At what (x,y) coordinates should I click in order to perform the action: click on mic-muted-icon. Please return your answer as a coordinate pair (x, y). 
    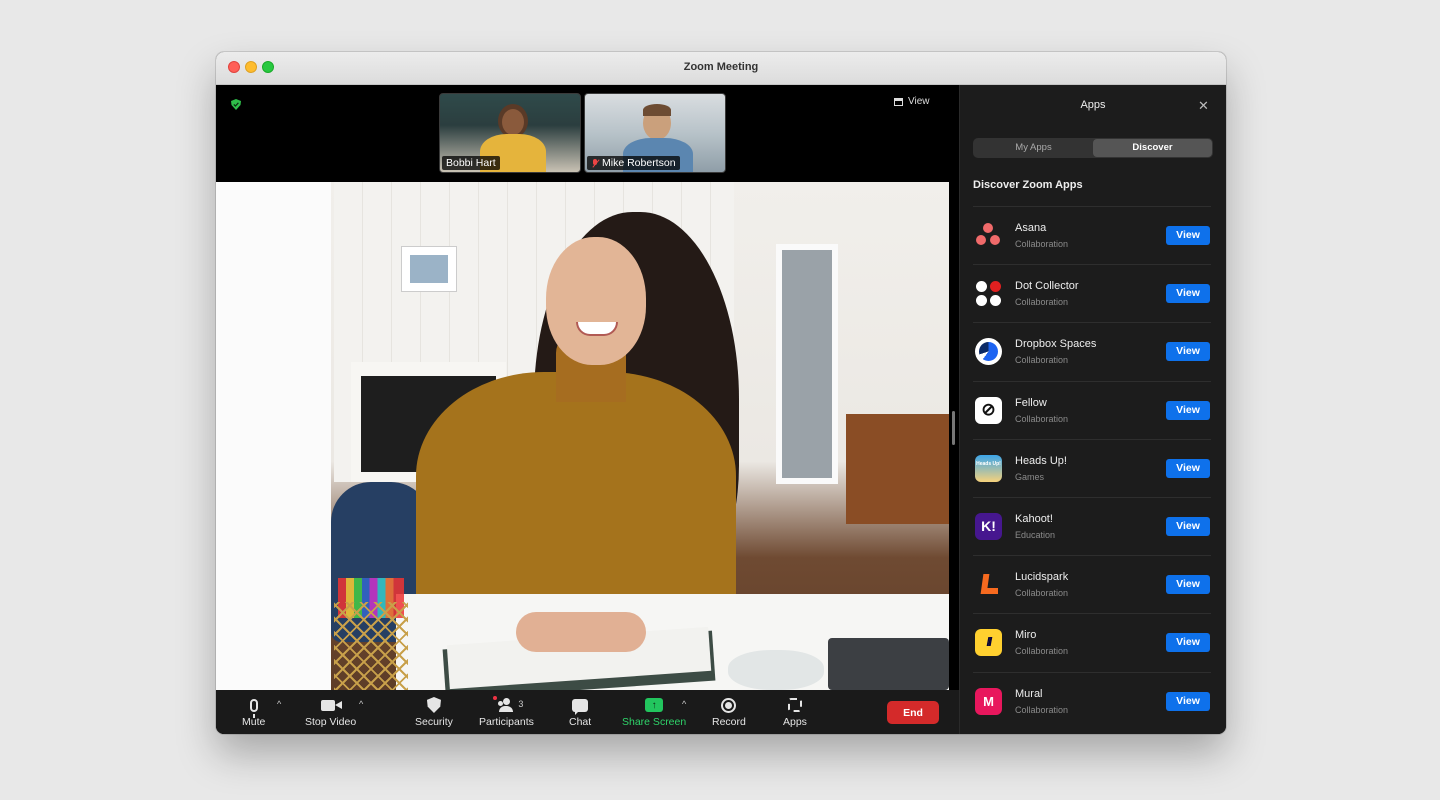
    Looking at the image, I should click on (595, 163).